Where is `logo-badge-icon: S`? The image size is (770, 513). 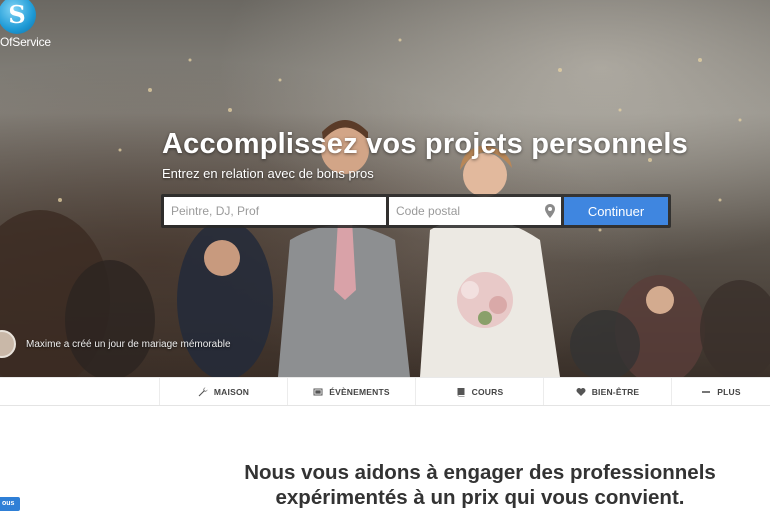
logo-badge-icon: S is located at coordinates (18, 17).